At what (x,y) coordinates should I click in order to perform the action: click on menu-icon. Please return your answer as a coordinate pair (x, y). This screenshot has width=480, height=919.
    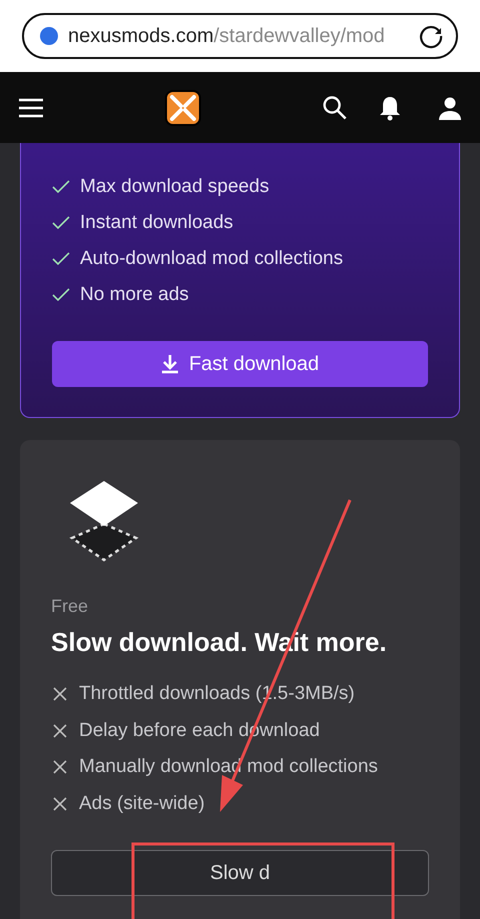
    Looking at the image, I should click on (31, 108).